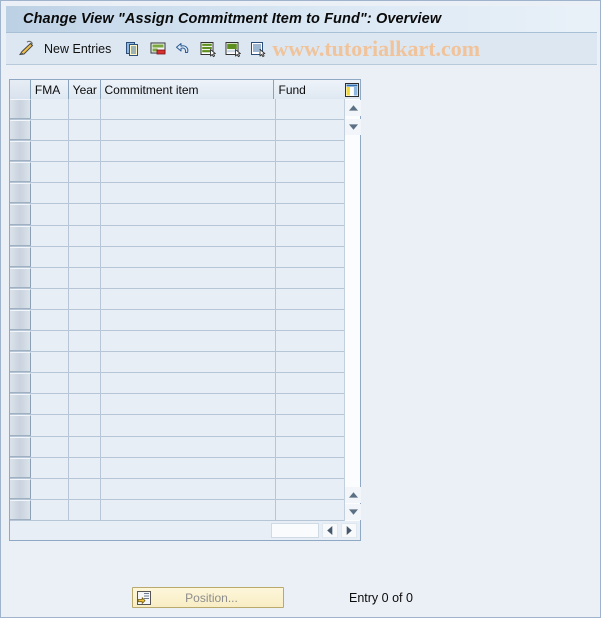 The height and width of the screenshot is (618, 601). Describe the element at coordinates (77, 49) in the screenshot. I see `new-entries-button: New Entries` at that location.